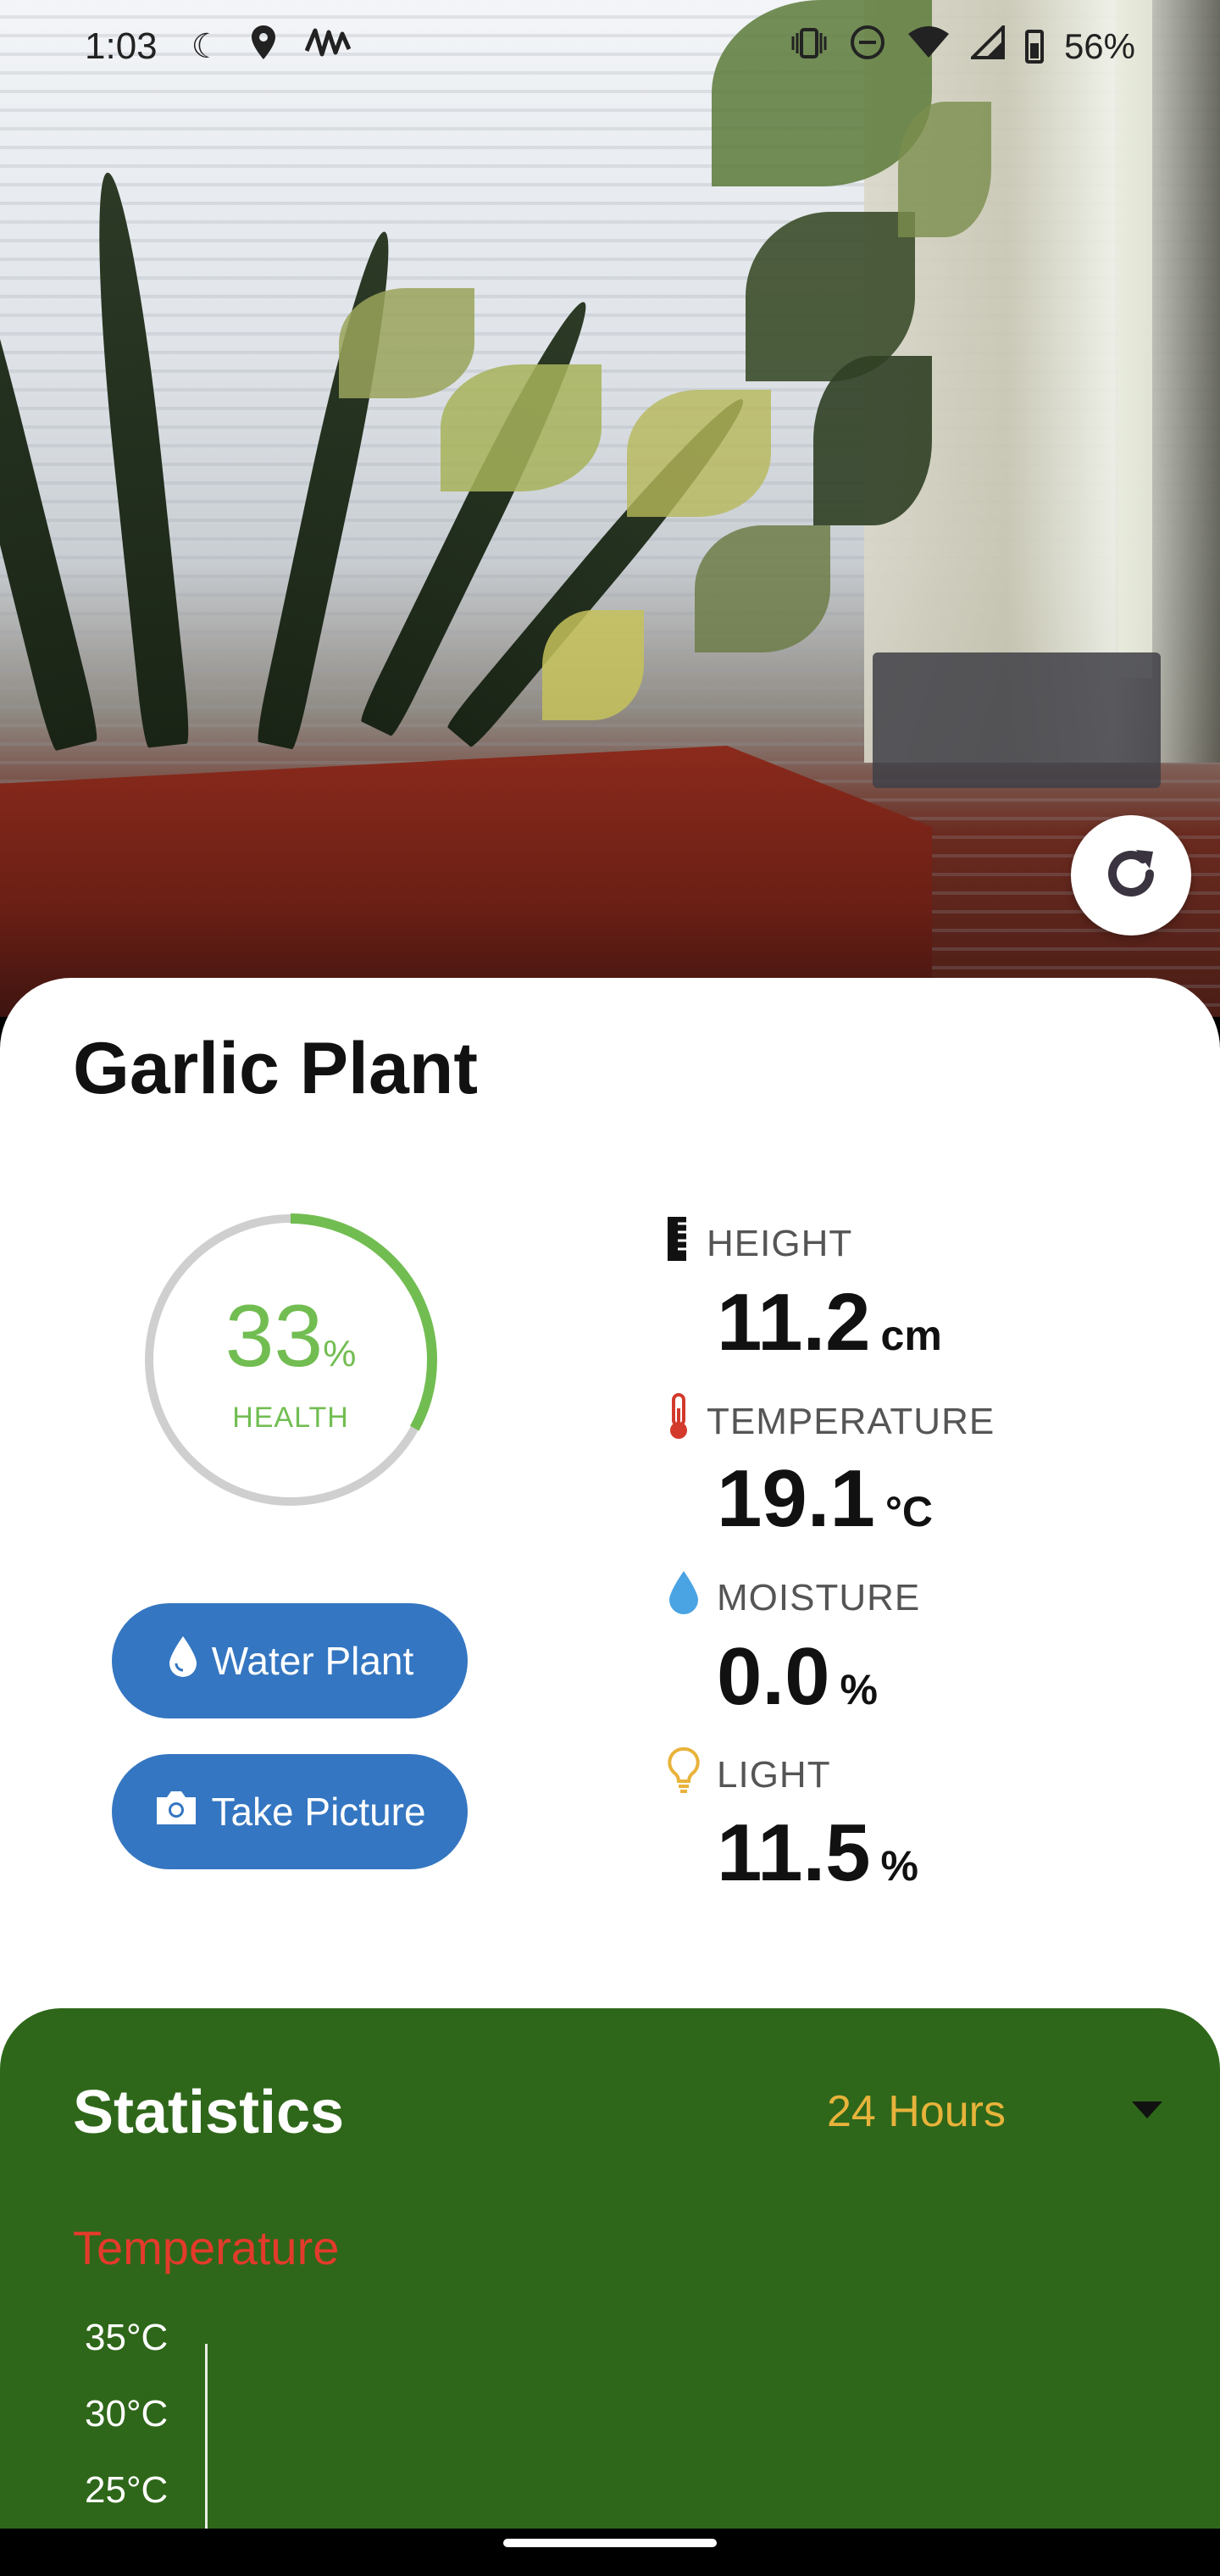  I want to click on light-number: 11.5, so click(794, 1852).